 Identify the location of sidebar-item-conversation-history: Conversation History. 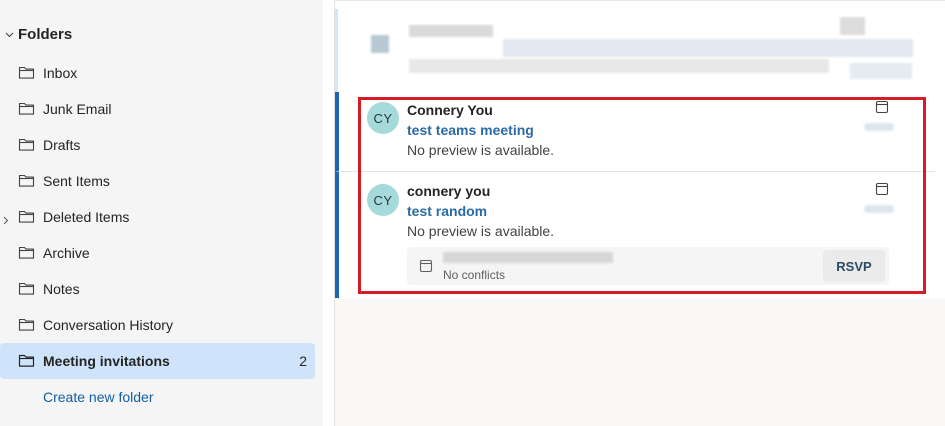
(157, 325).